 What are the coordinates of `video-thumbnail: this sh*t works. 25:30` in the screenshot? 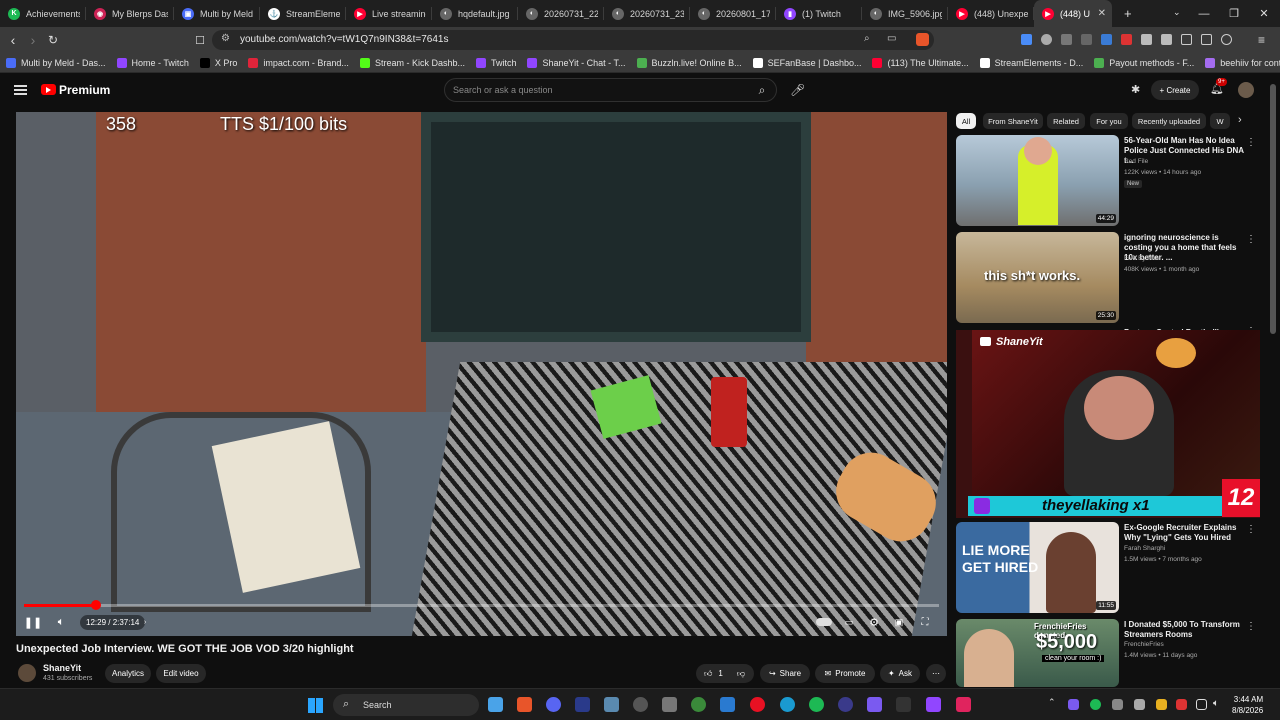 It's located at (1037, 277).